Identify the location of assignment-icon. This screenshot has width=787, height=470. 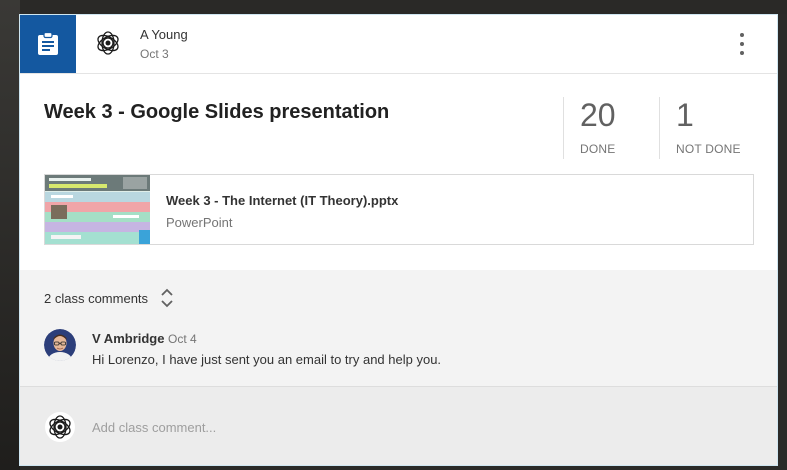
(48, 43).